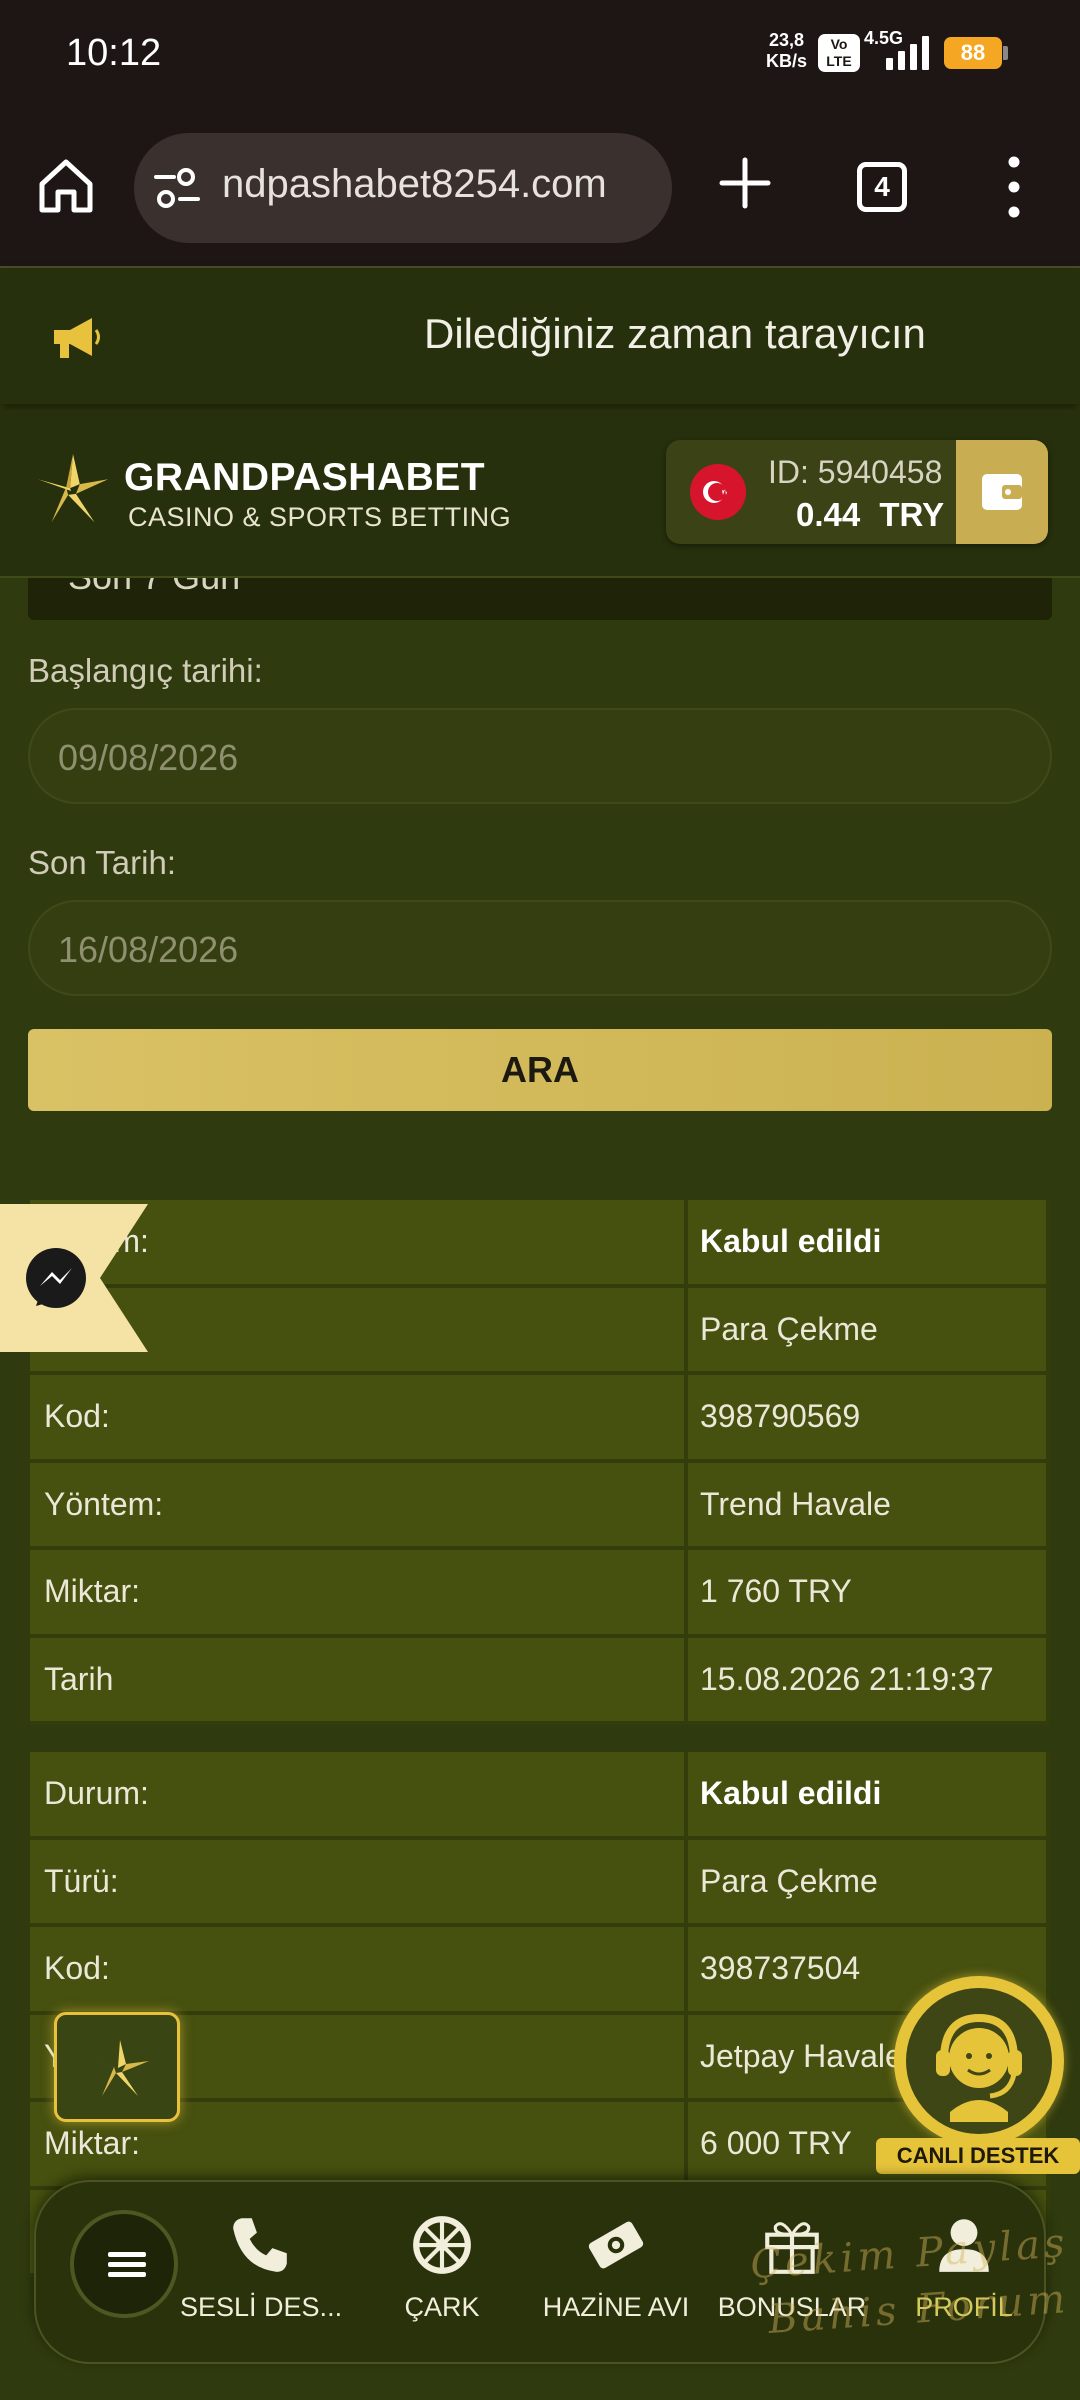 The height and width of the screenshot is (2400, 1080). What do you see at coordinates (718, 492) in the screenshot?
I see `turkey-flag-icon` at bounding box center [718, 492].